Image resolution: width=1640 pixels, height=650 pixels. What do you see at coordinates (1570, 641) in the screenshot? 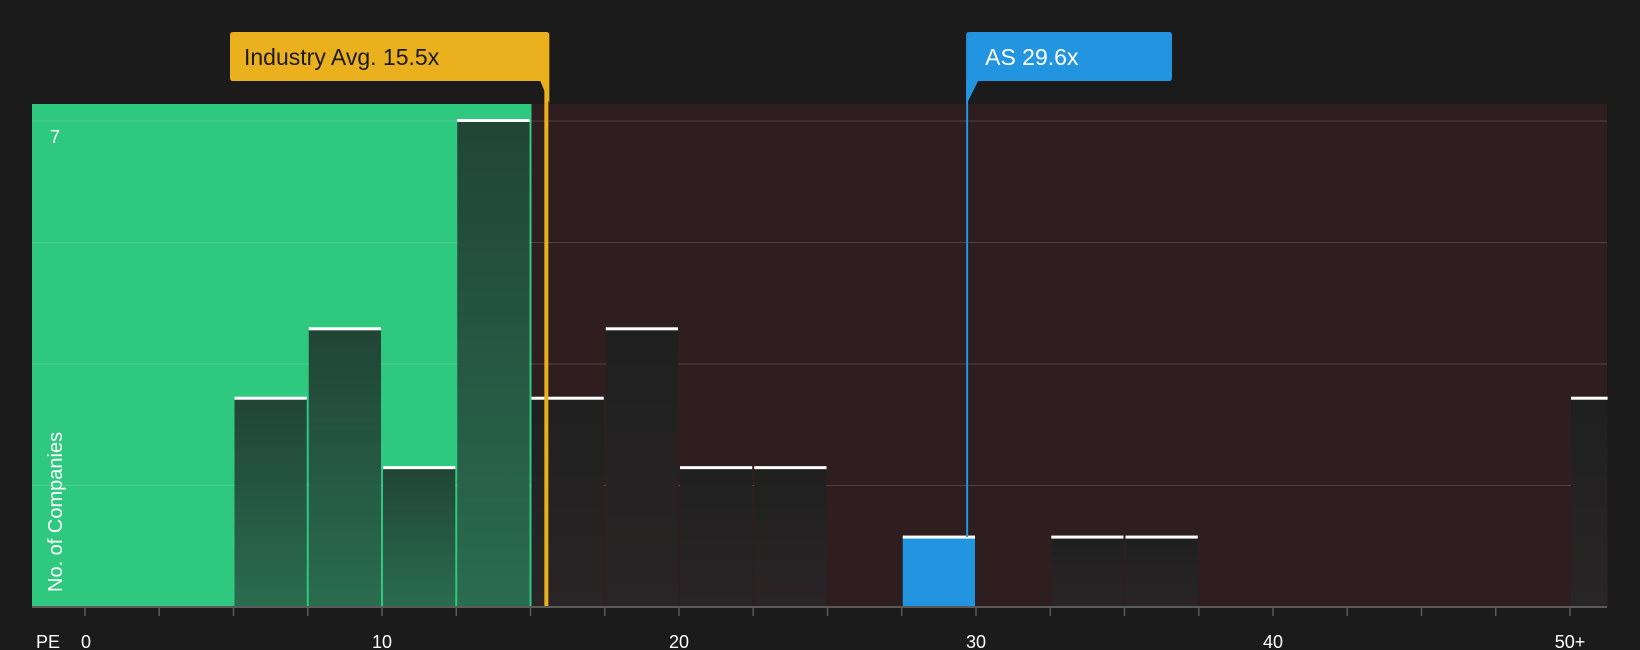
I see `x-tick-label: 50+` at bounding box center [1570, 641].